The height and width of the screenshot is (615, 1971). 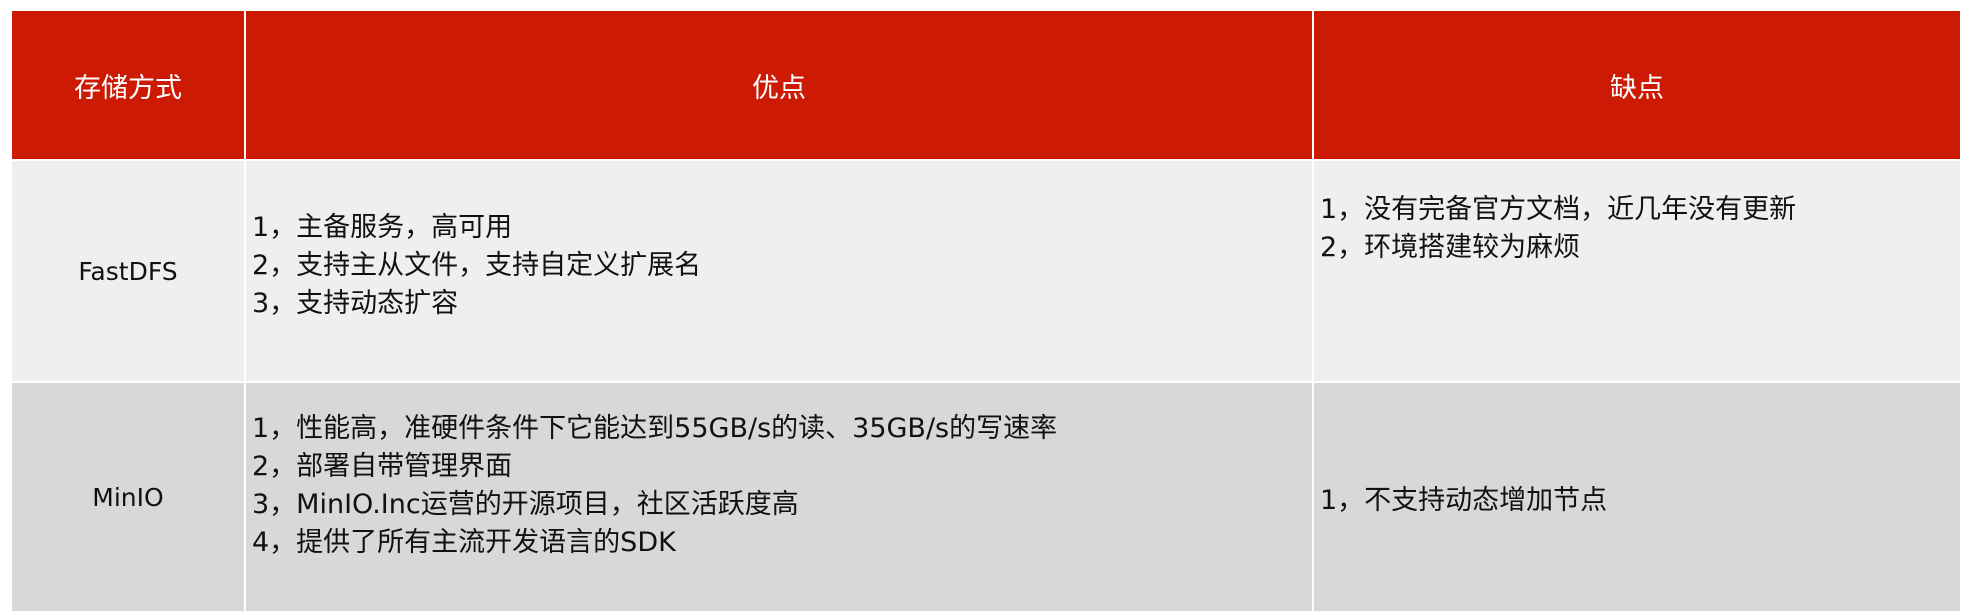 I want to click on header-storage-method: 存储方式, so click(x=128, y=85).